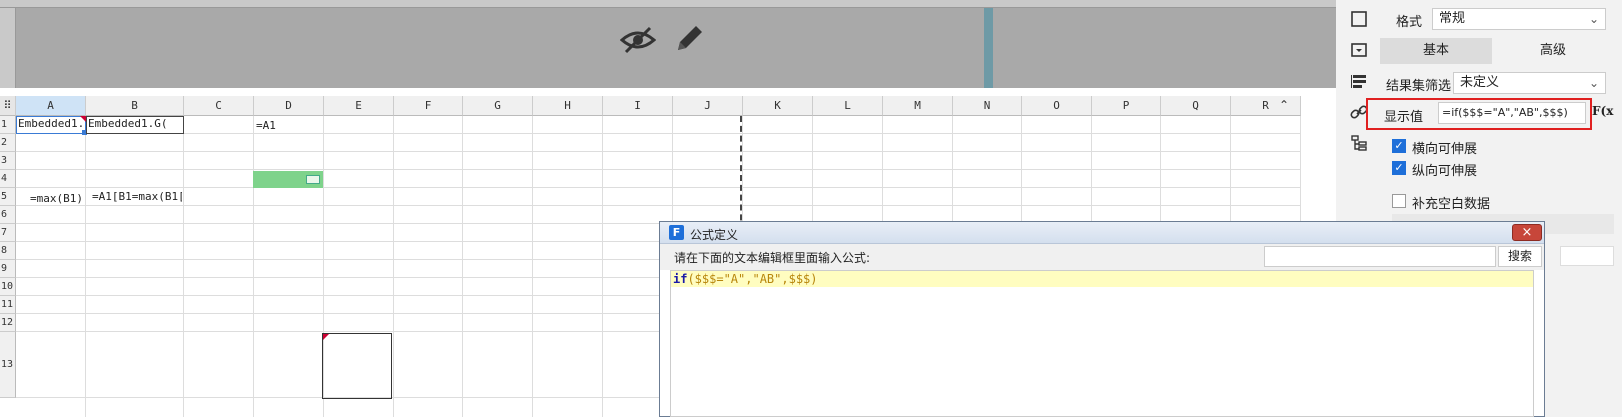 This screenshot has width=1622, height=417. What do you see at coordinates (1284, 106) in the screenshot?
I see `scroll-up-icon: ⌃` at bounding box center [1284, 106].